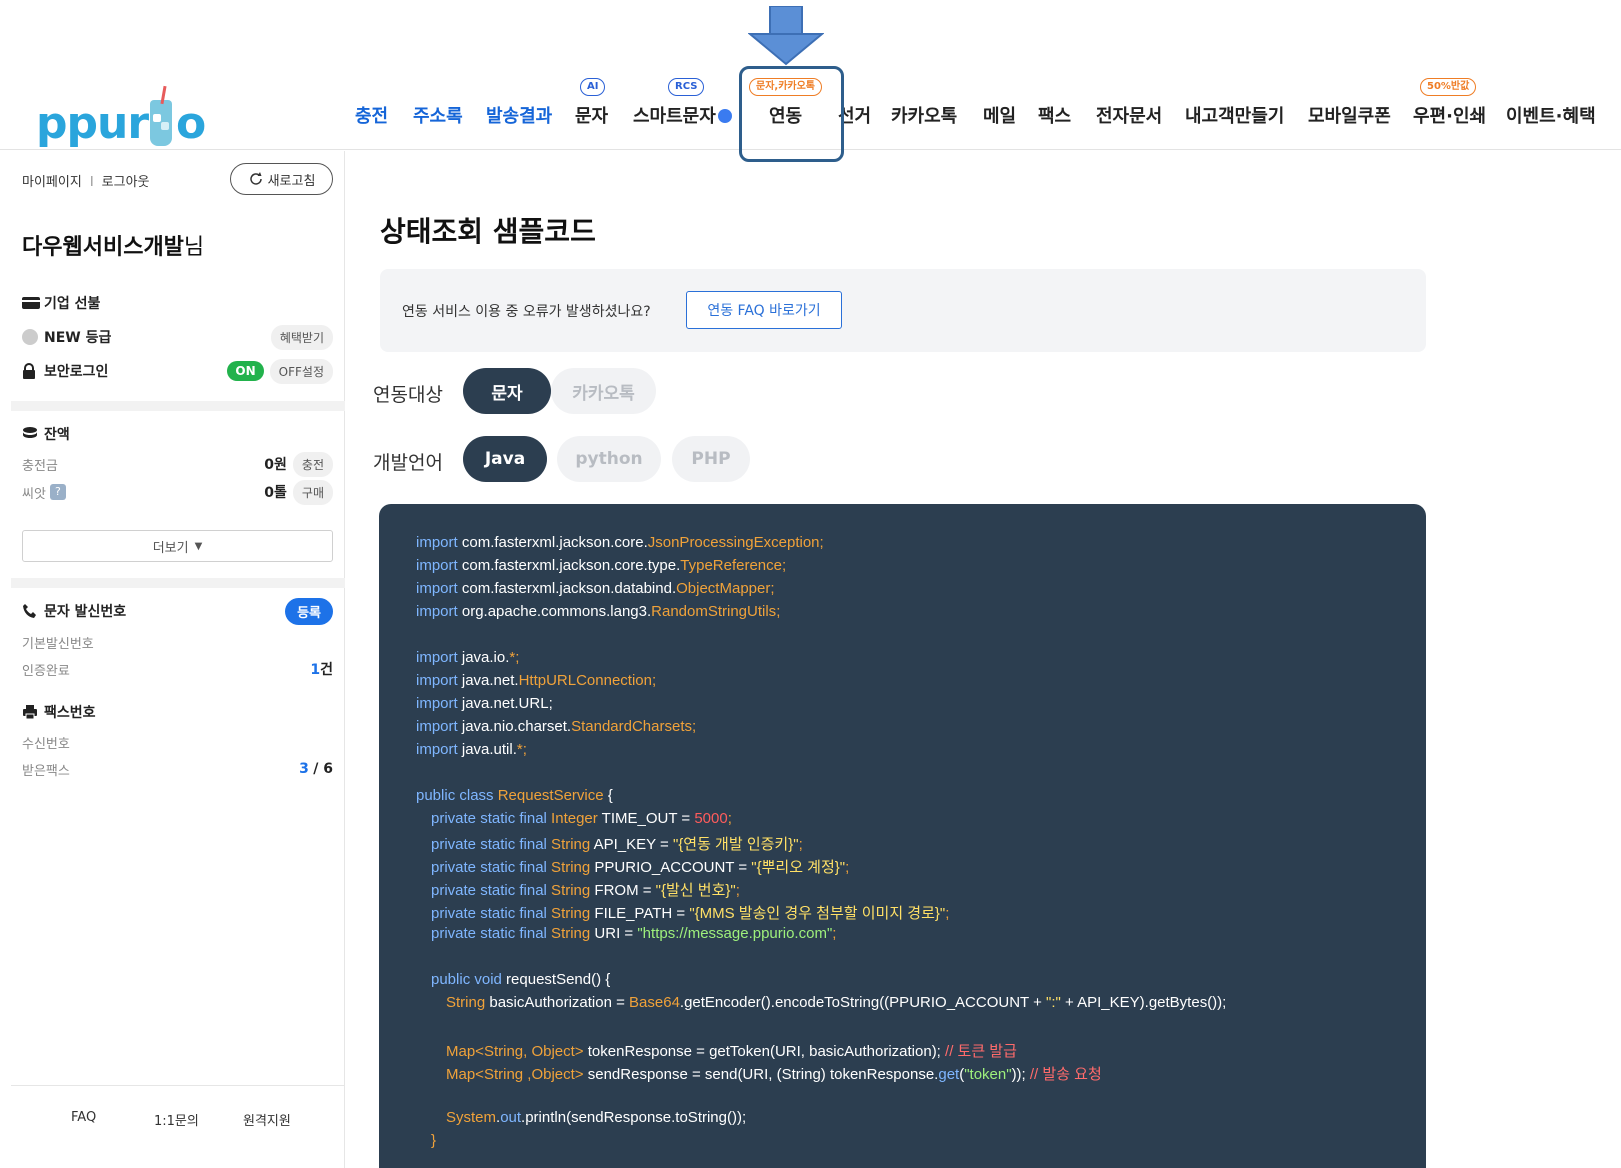 The width and height of the screenshot is (1621, 1168). I want to click on nav-charge: 충전, so click(371, 115).